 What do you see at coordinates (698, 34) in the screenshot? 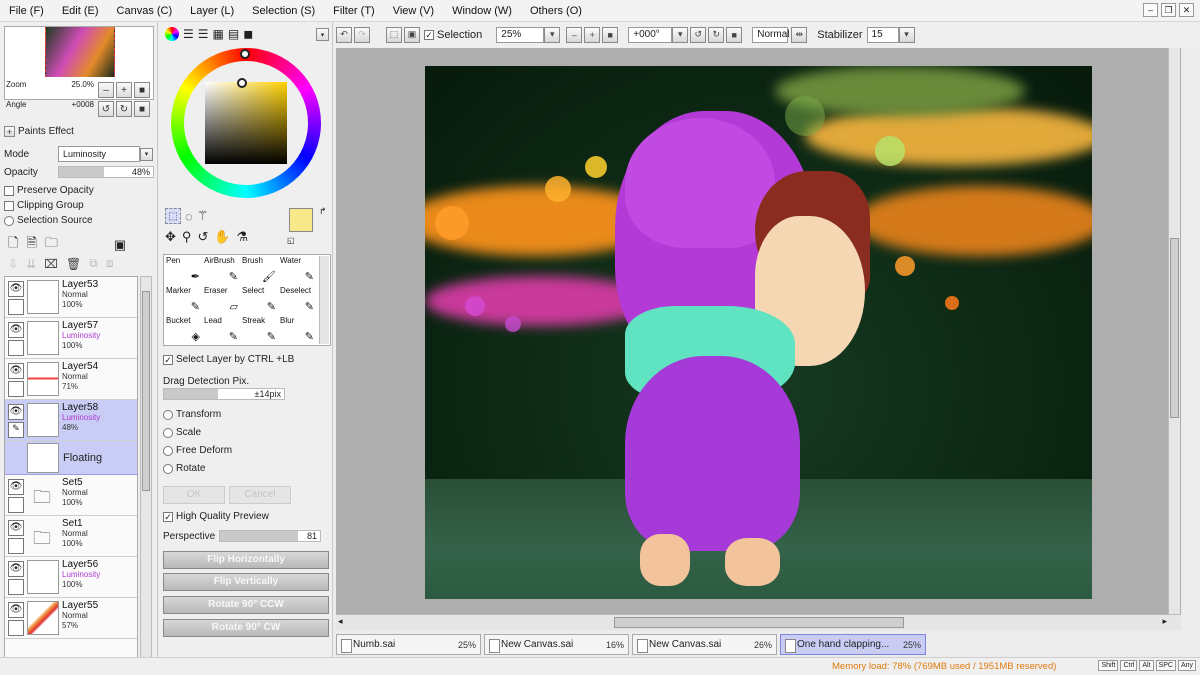
I see `toolbar-rotate-left-icon: ↺` at bounding box center [698, 34].